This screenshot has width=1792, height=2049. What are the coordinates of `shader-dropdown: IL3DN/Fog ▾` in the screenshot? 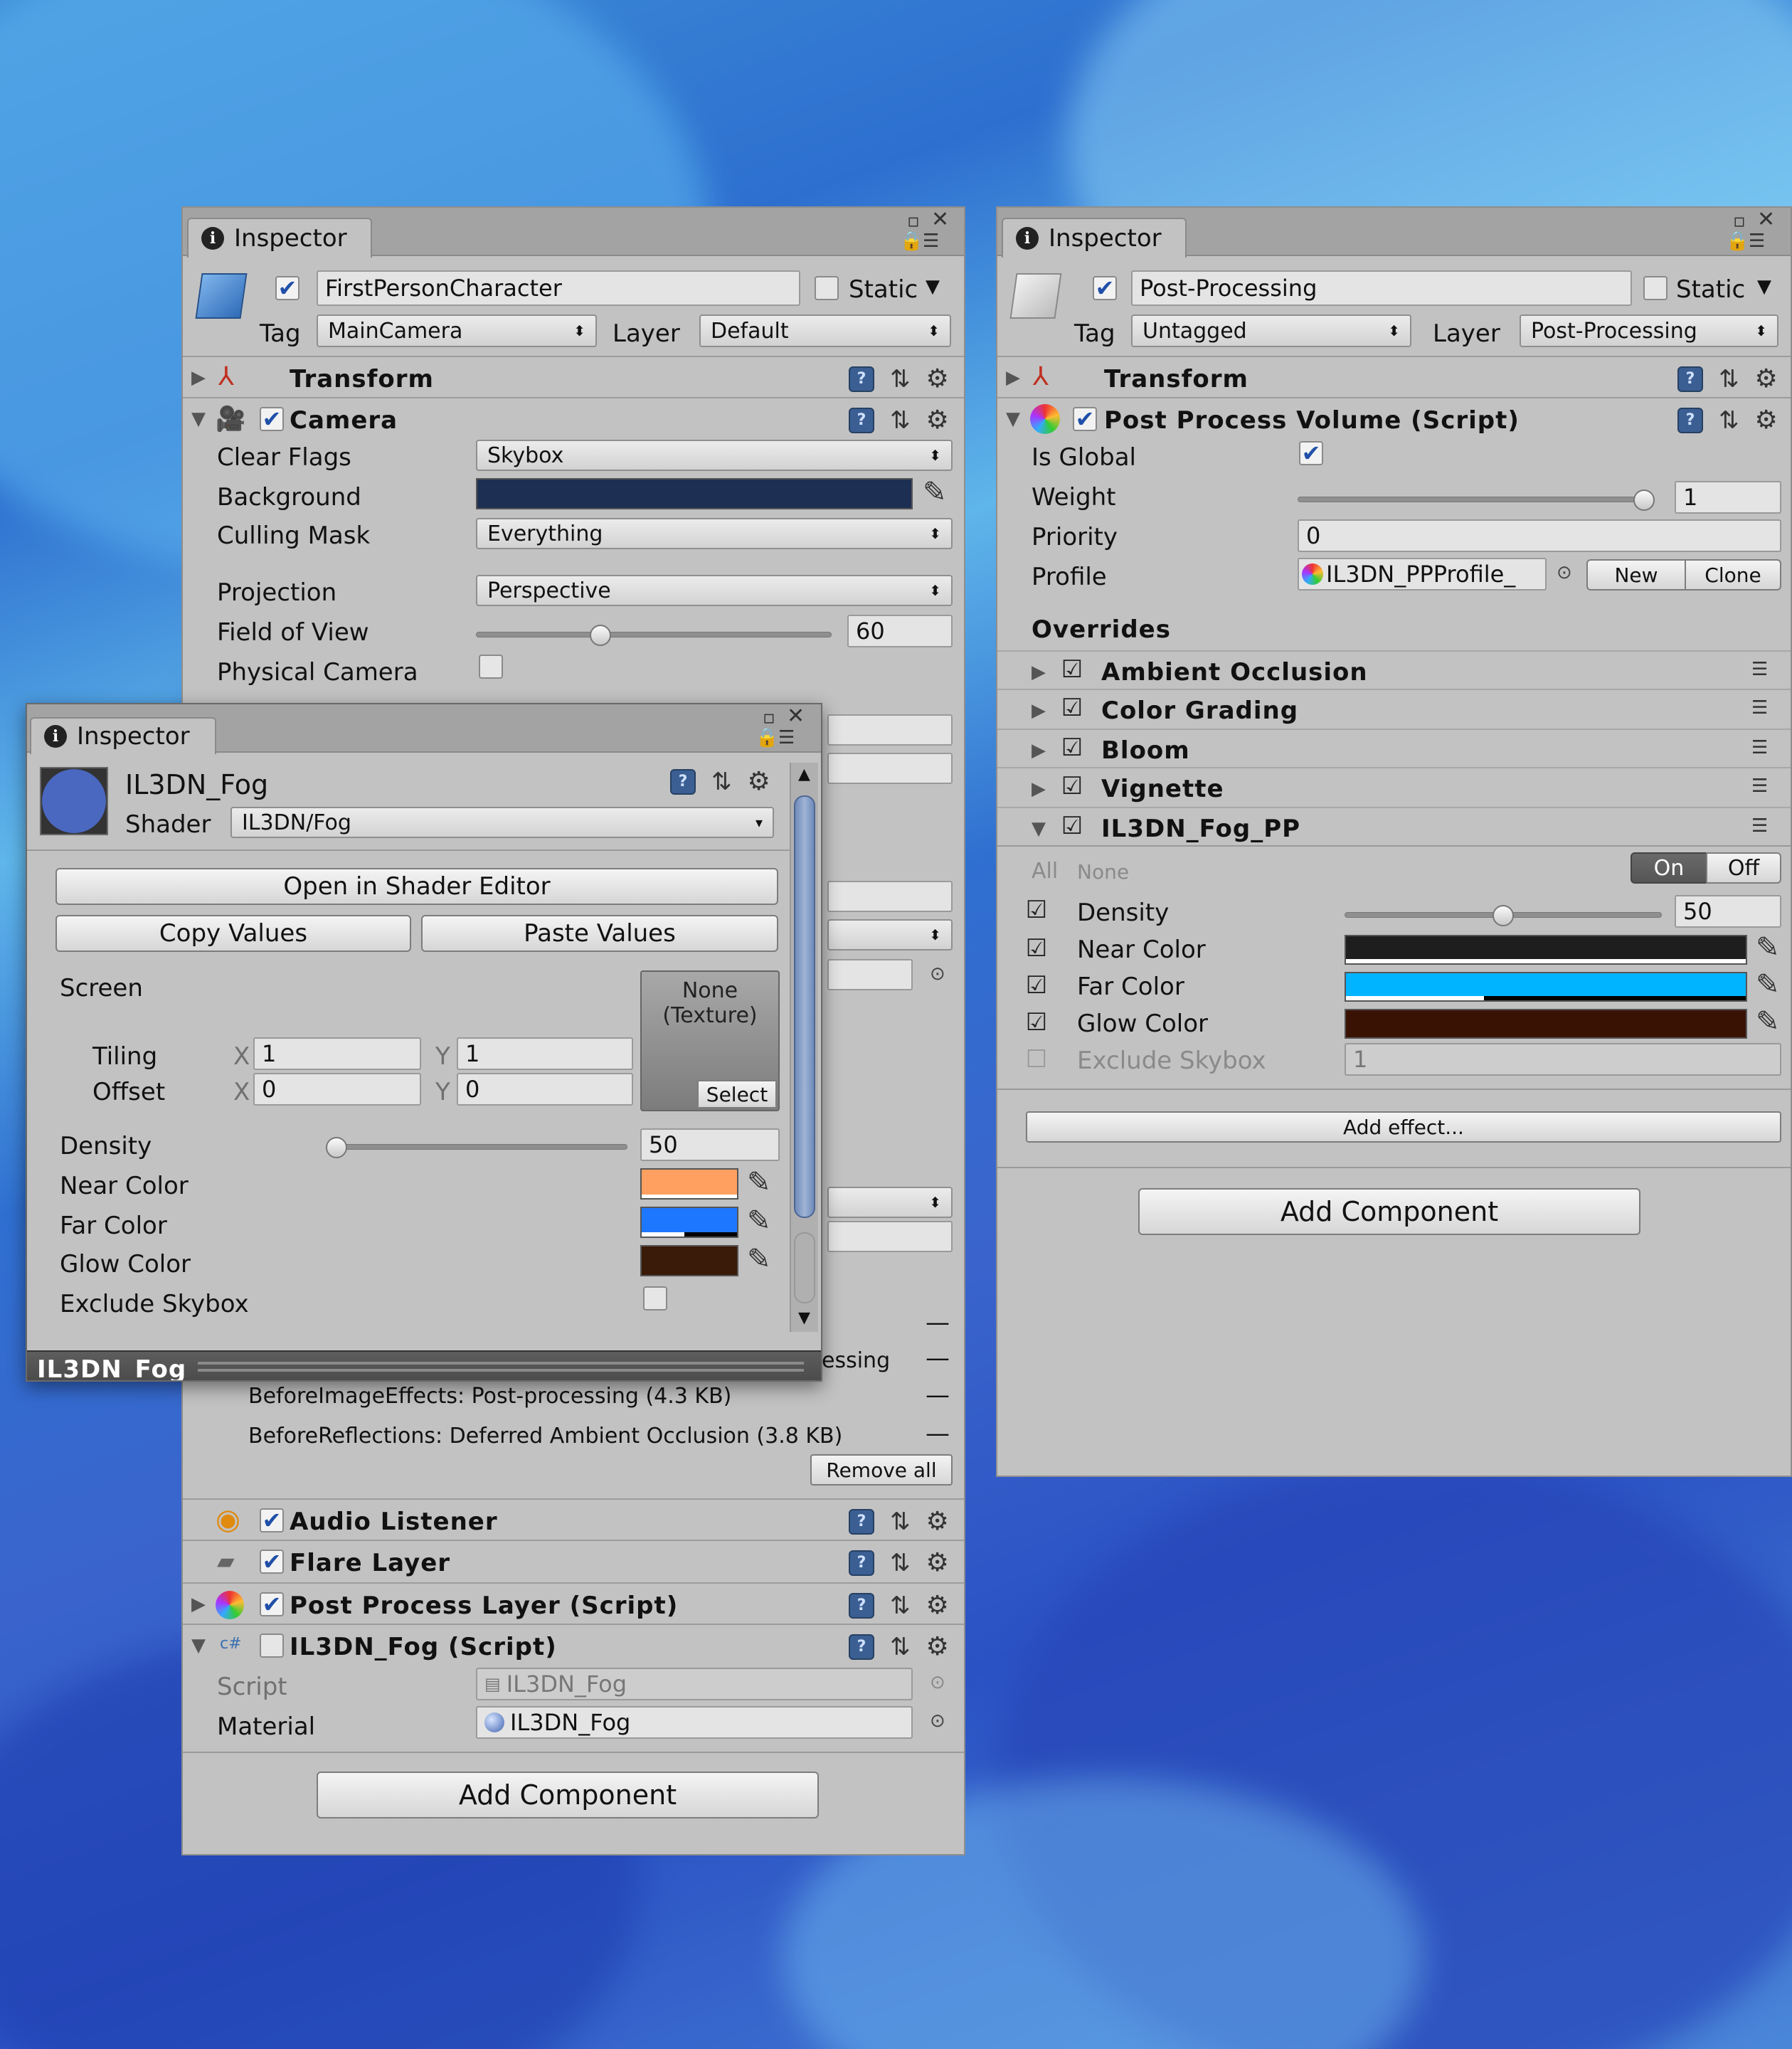 It's located at (502, 822).